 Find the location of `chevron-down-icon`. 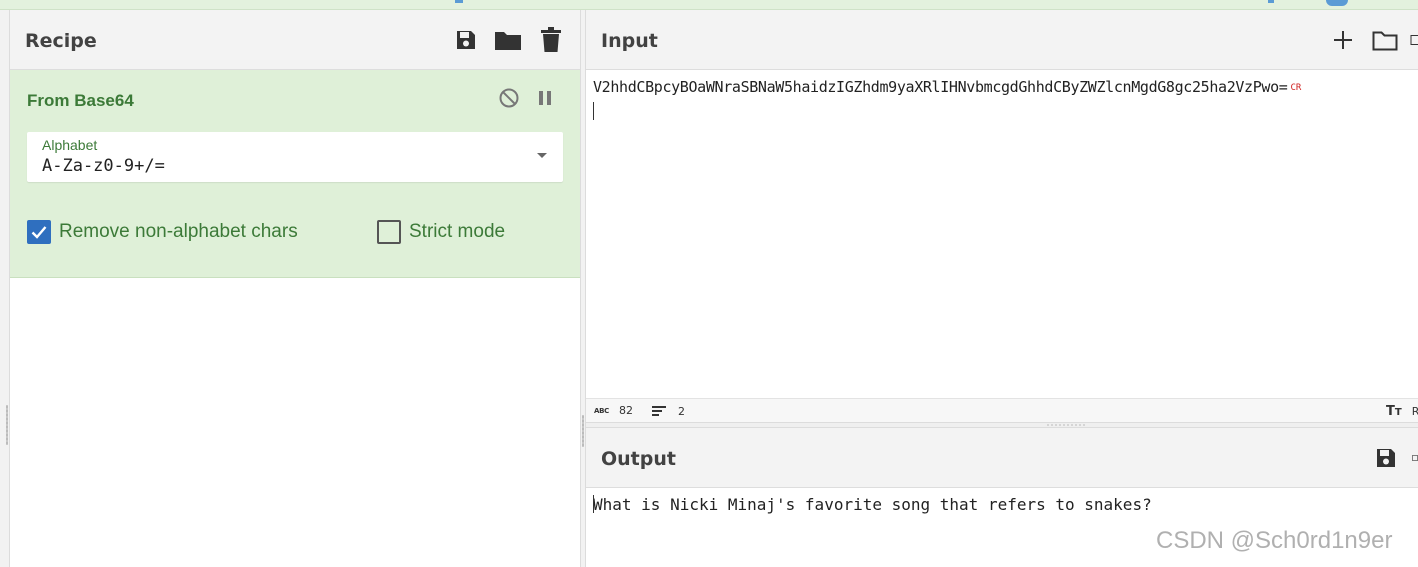

chevron-down-icon is located at coordinates (542, 155).